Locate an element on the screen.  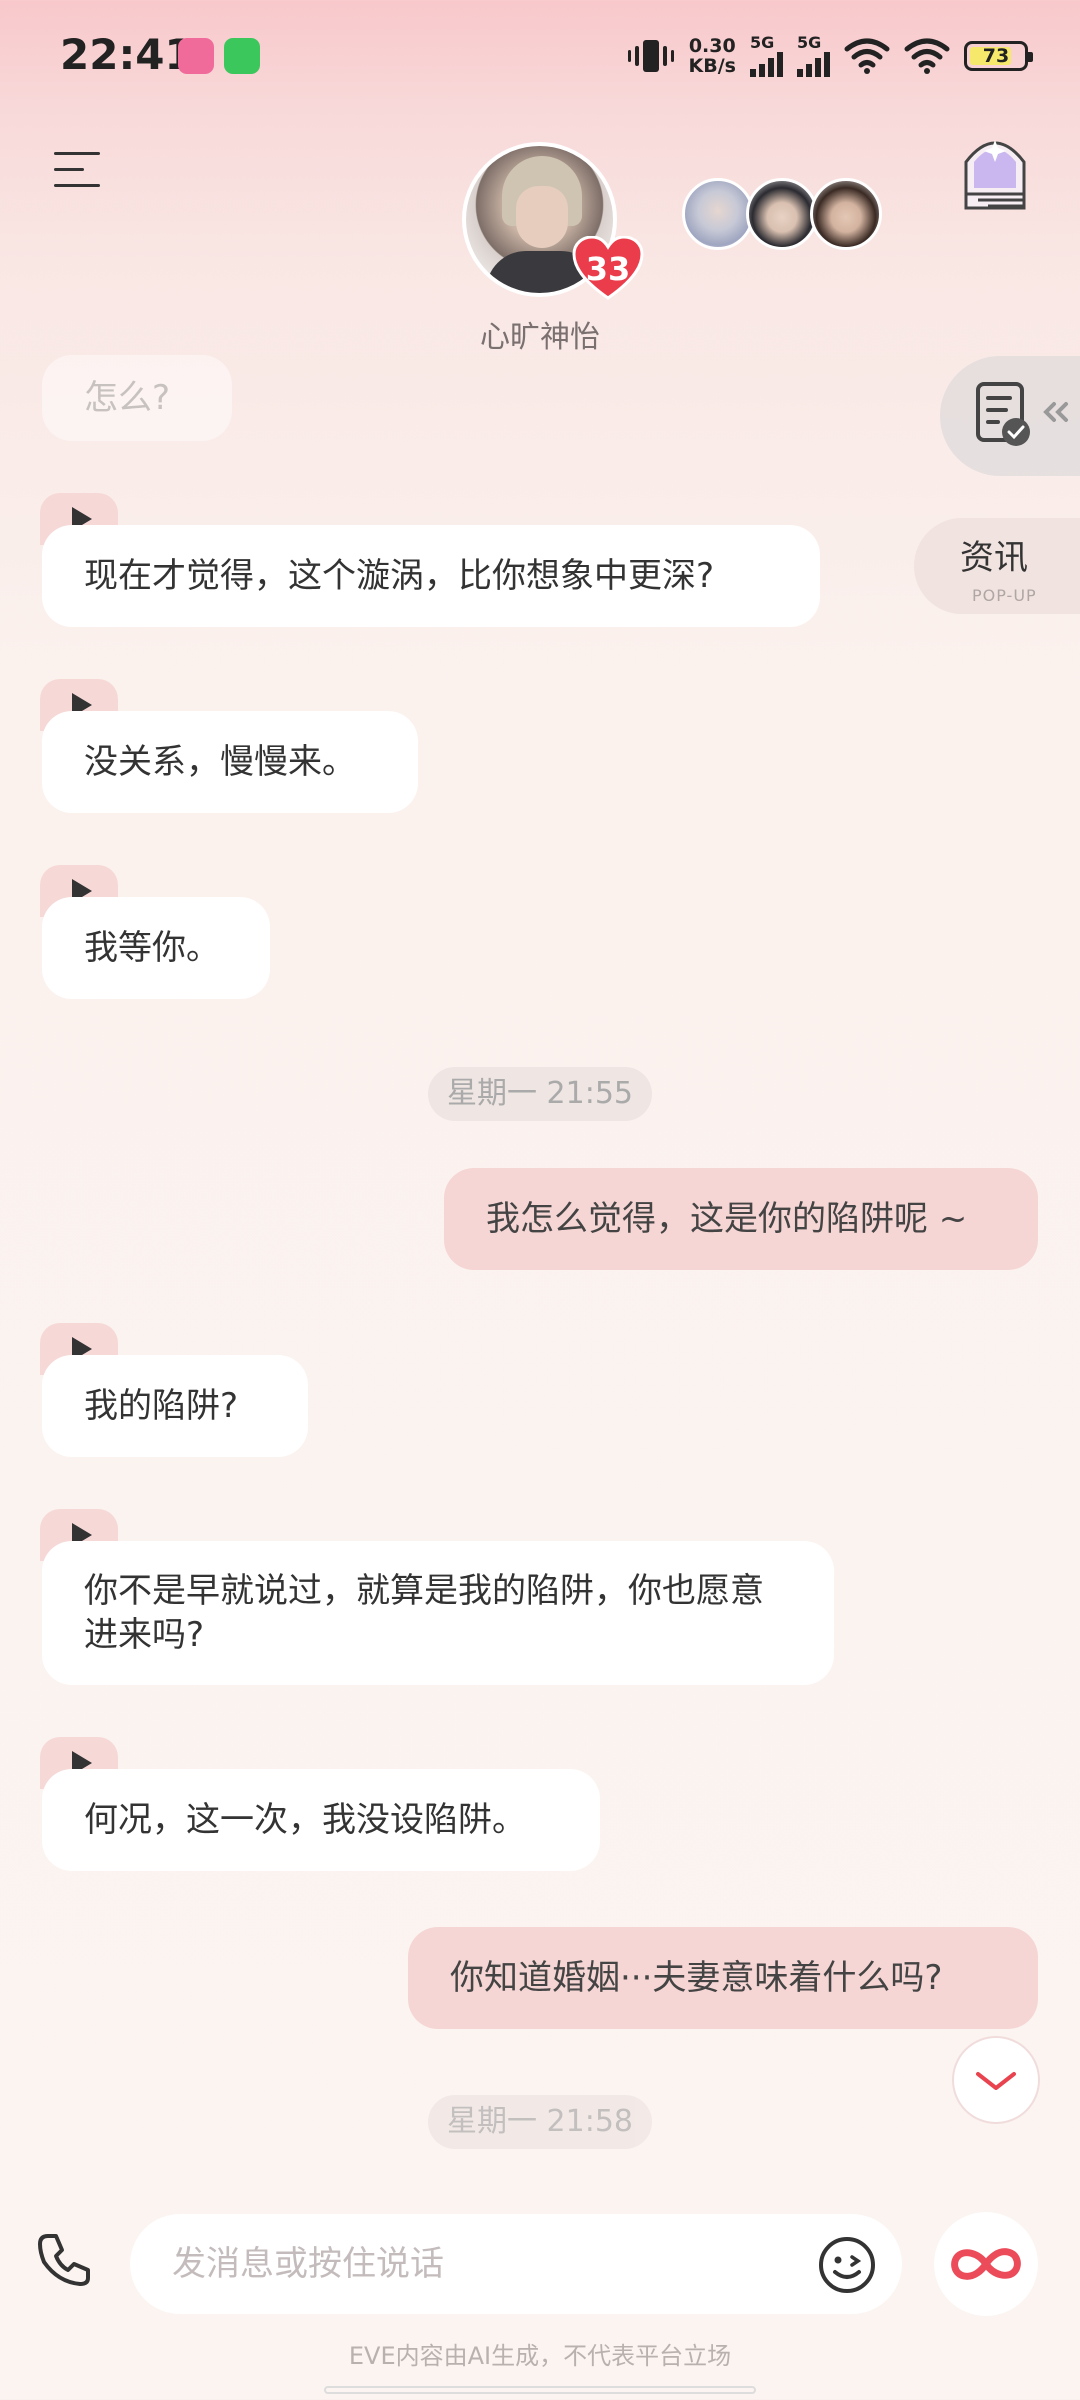
affinity-heart-badge: 33 is located at coordinates (608, 268).